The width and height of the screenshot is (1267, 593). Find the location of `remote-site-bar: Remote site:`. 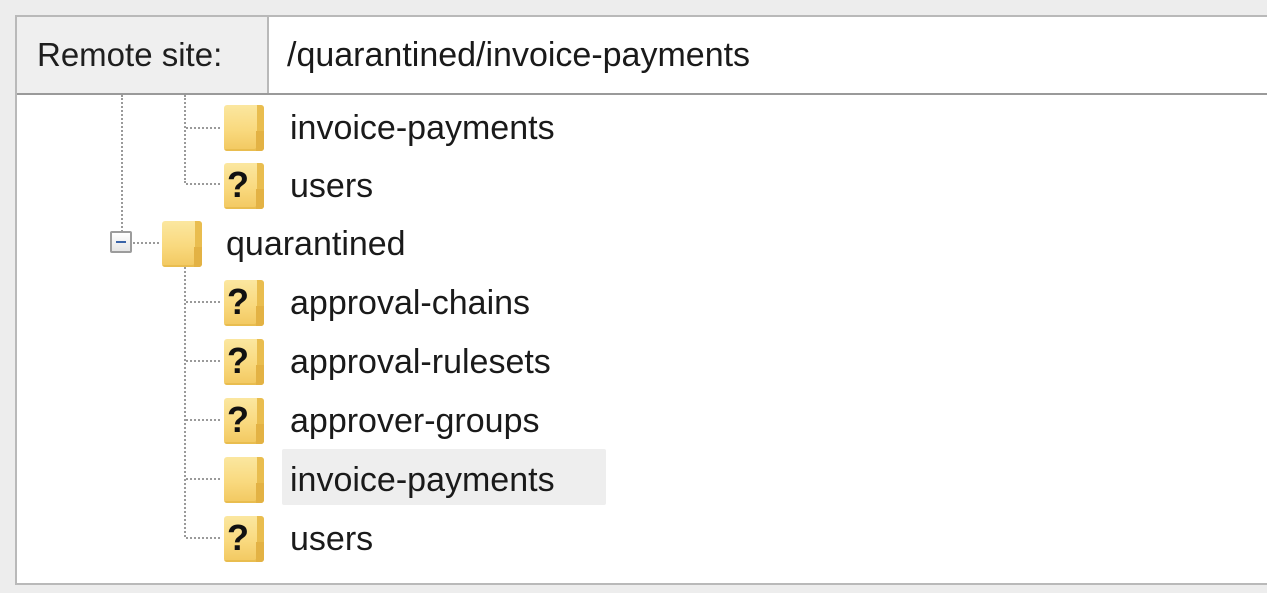

remote-site-bar: Remote site: is located at coordinates (642, 56).